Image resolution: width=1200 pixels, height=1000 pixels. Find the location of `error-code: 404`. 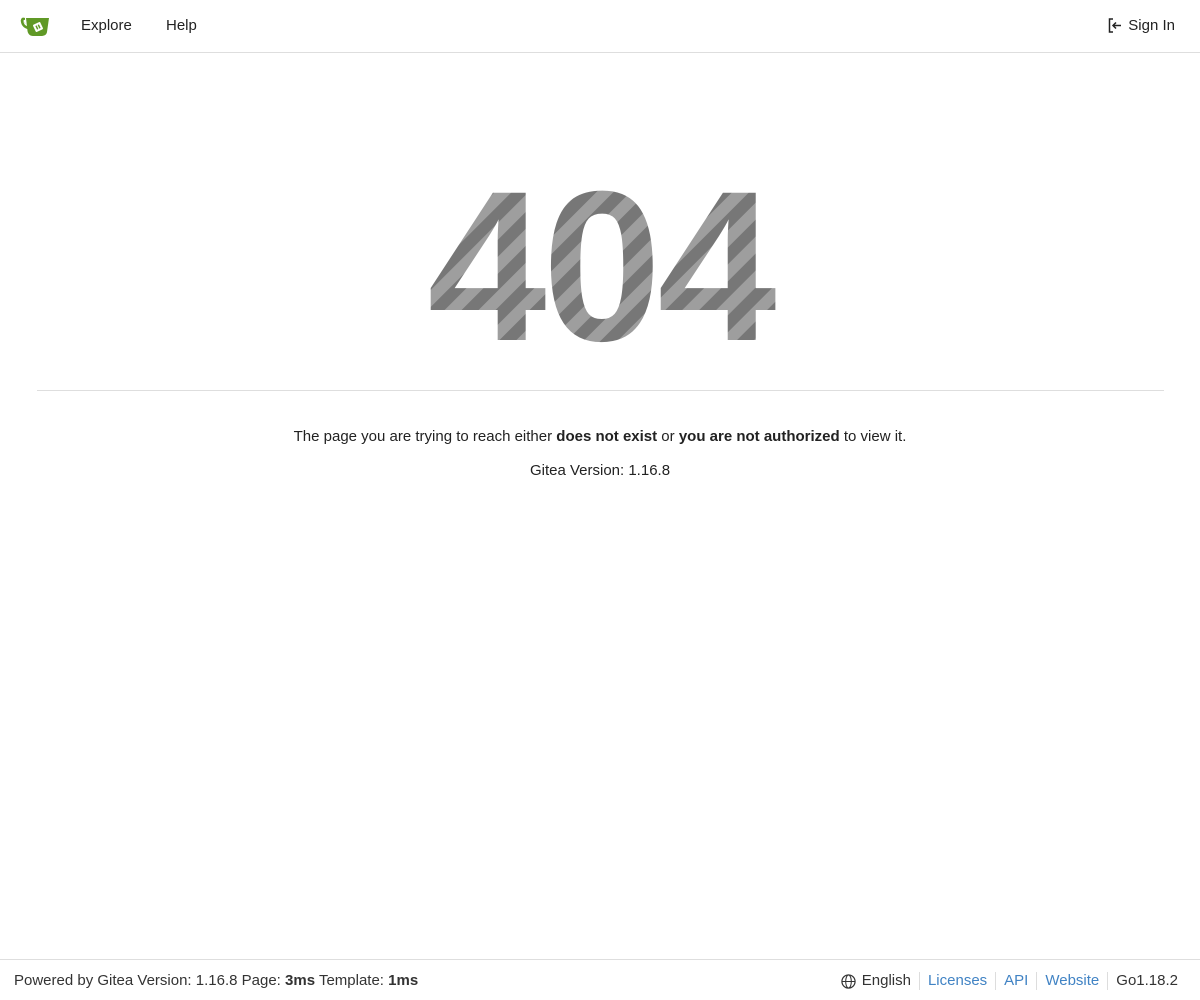

error-code: 404 is located at coordinates (601, 263).